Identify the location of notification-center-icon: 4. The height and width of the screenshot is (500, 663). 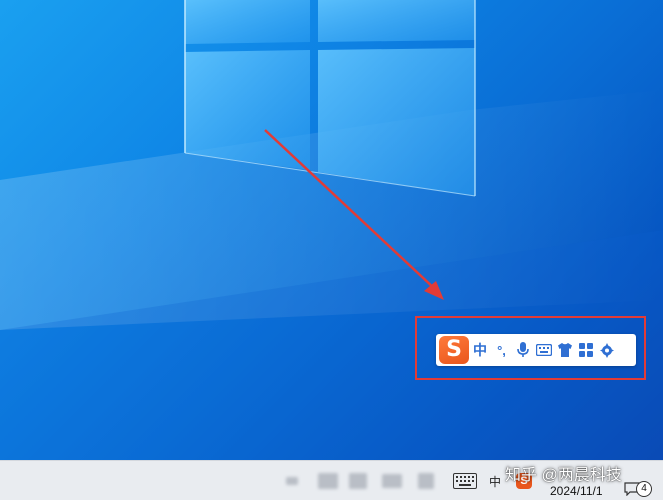
(638, 489).